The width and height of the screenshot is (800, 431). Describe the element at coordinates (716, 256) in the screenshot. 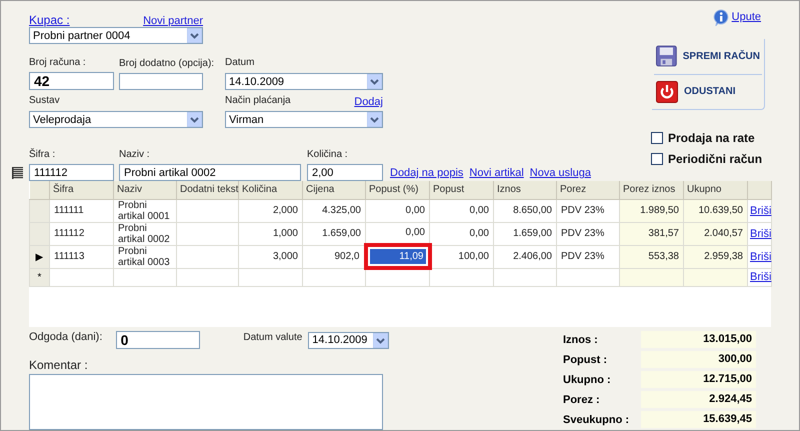

I see `table-cell: 2.959,38` at that location.